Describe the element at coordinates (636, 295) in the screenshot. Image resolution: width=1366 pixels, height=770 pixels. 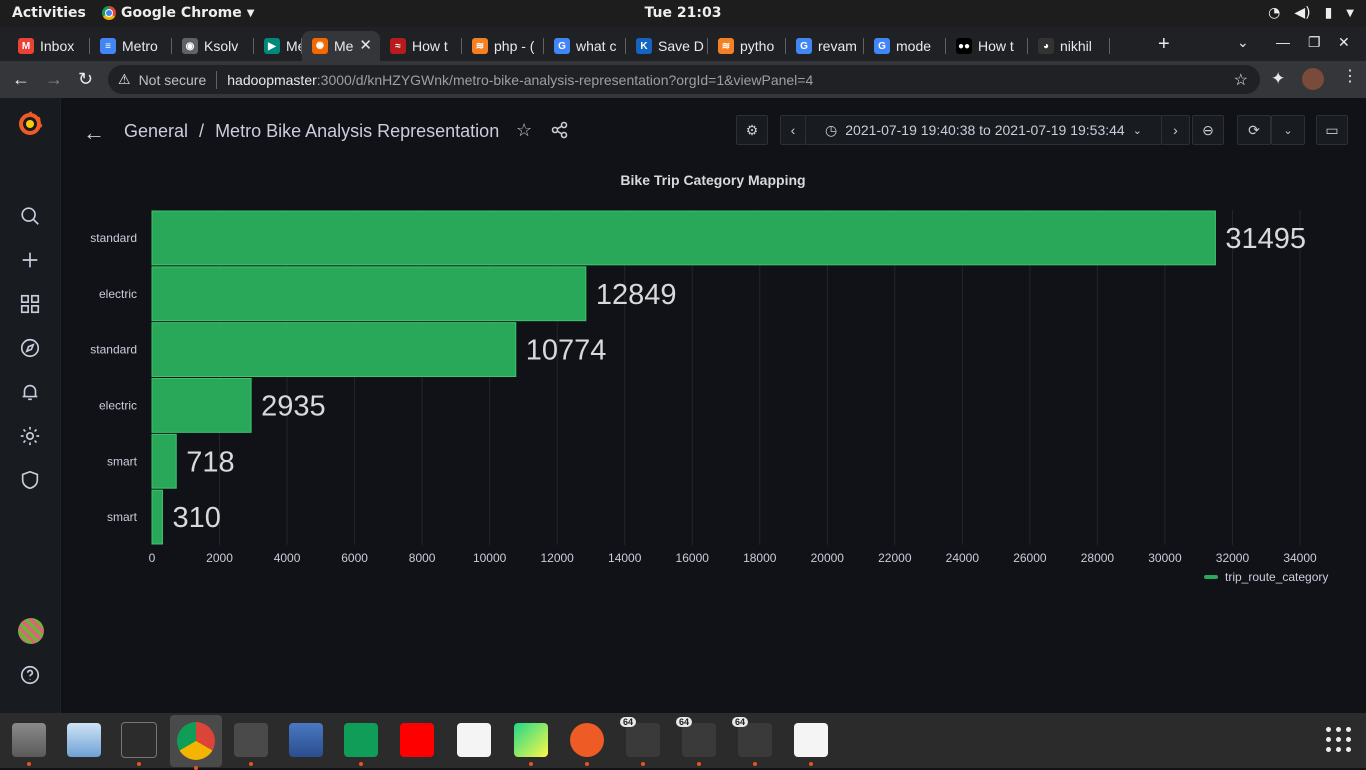
I see `bar-value-label: 12849` at that location.